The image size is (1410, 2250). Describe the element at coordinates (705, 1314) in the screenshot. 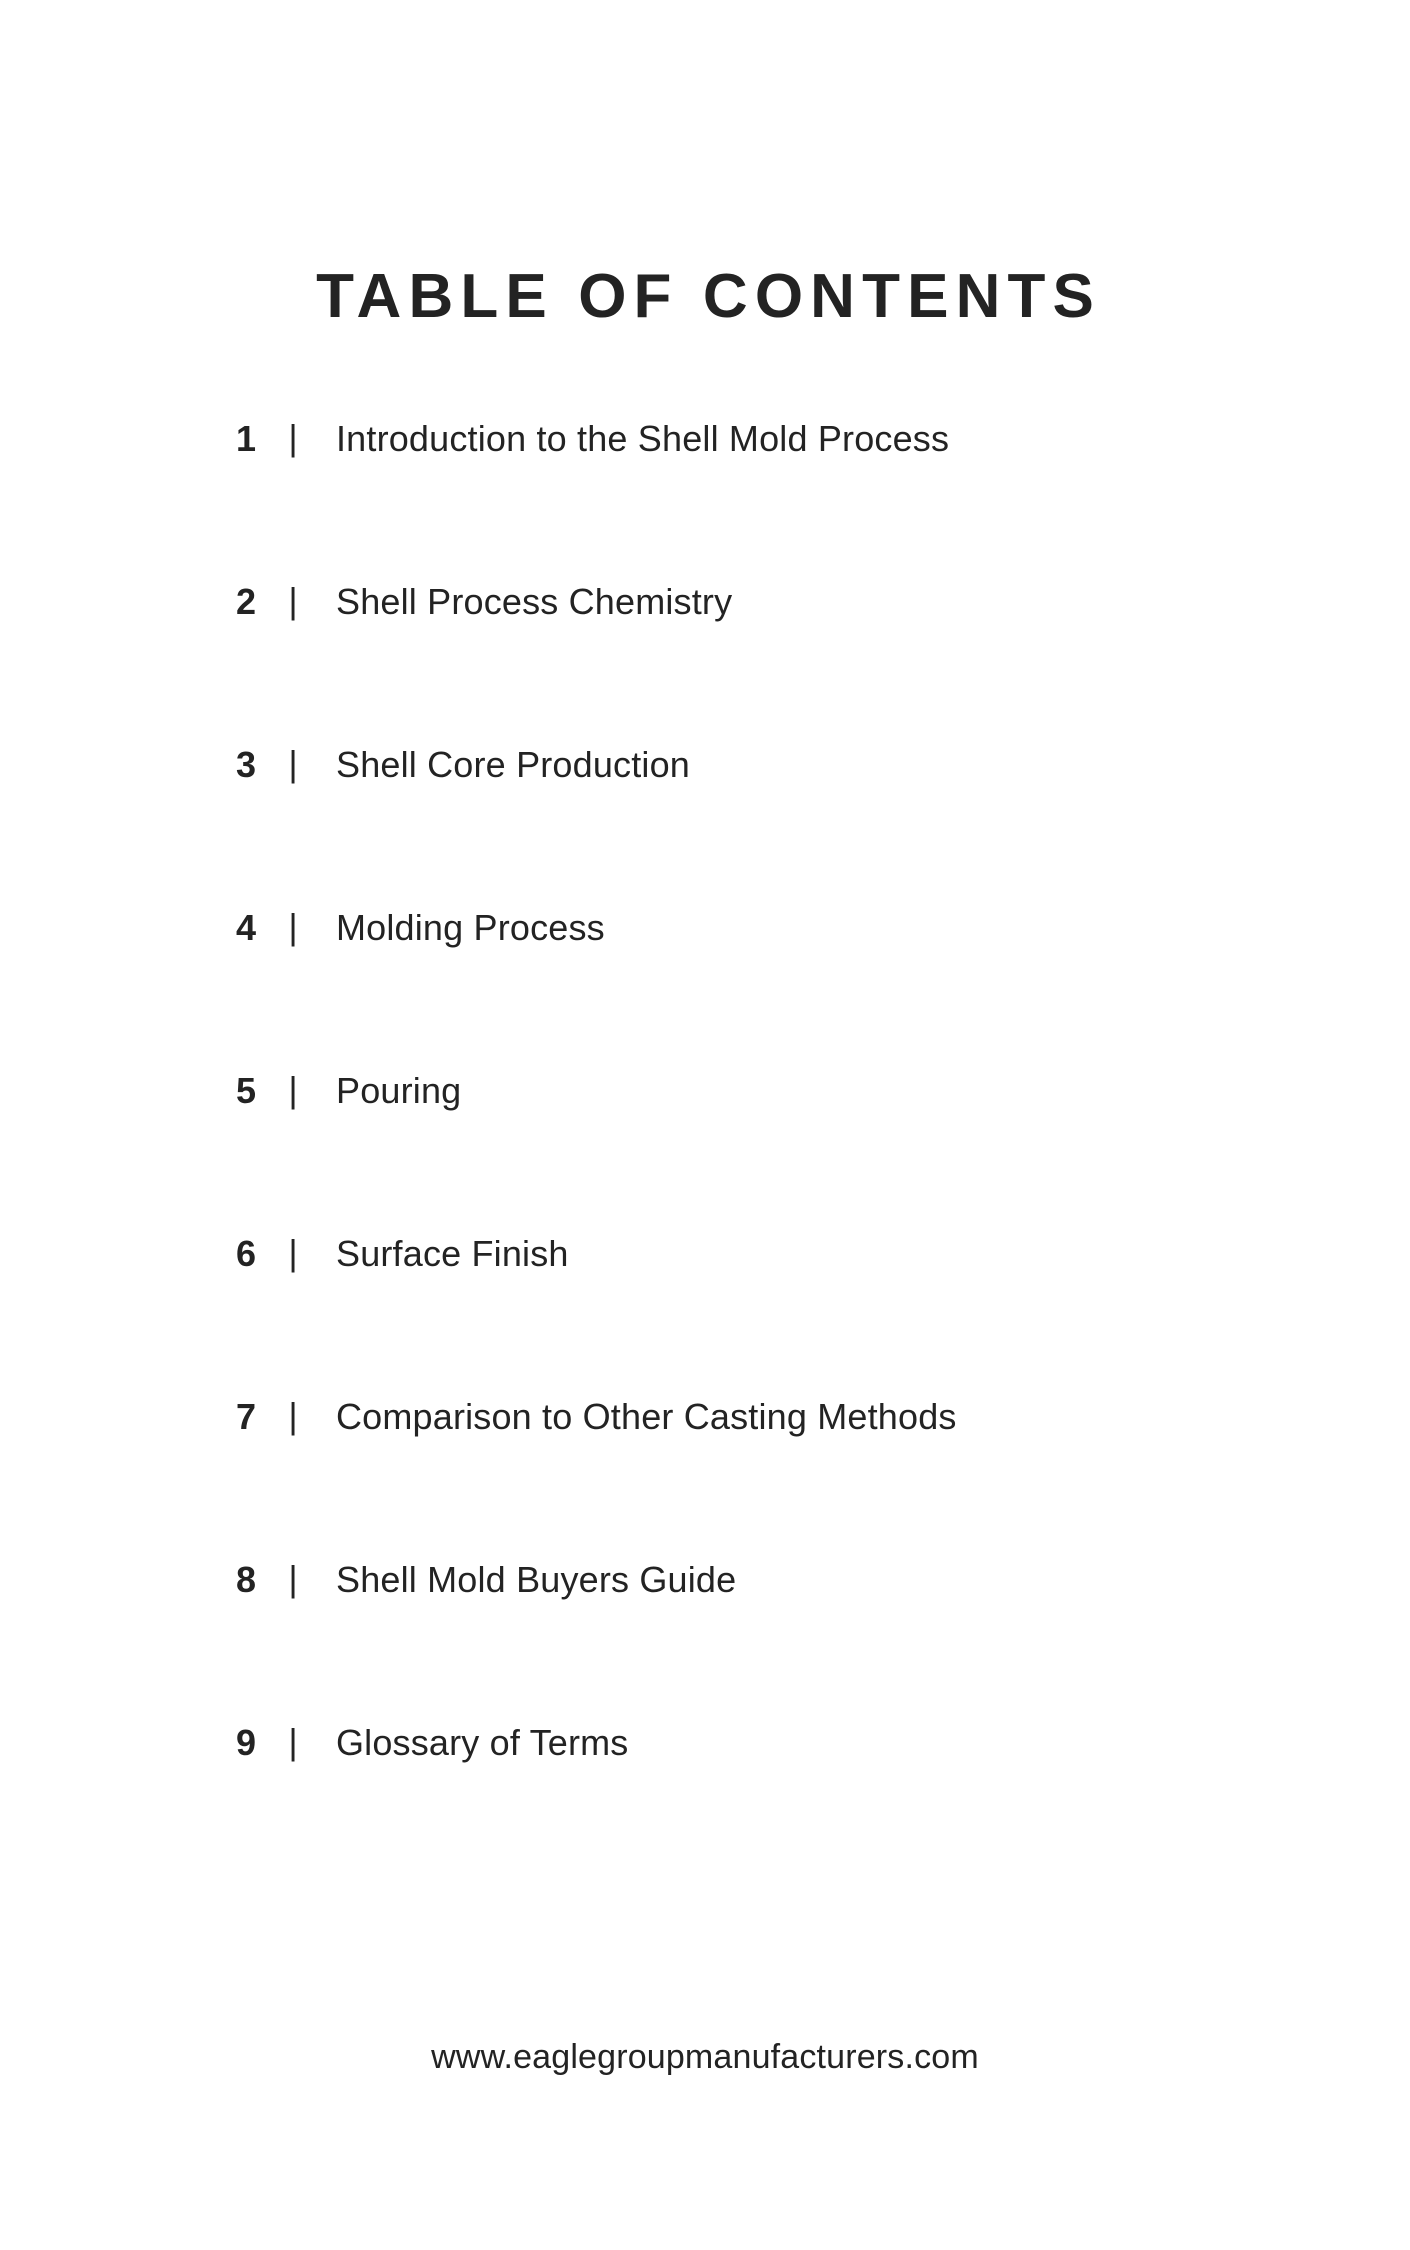

I see `toc-entry-6: 6 | Surface Finish` at that location.